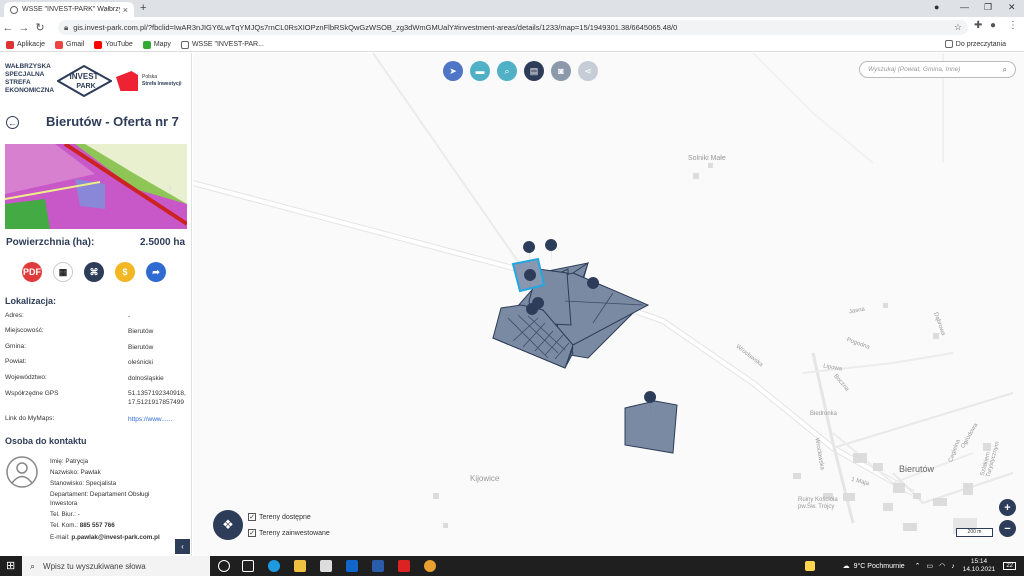 This screenshot has height=576, width=1024. What do you see at coordinates (182, 546) in the screenshot?
I see `collapse-sidebar-button: ‹` at bounding box center [182, 546].